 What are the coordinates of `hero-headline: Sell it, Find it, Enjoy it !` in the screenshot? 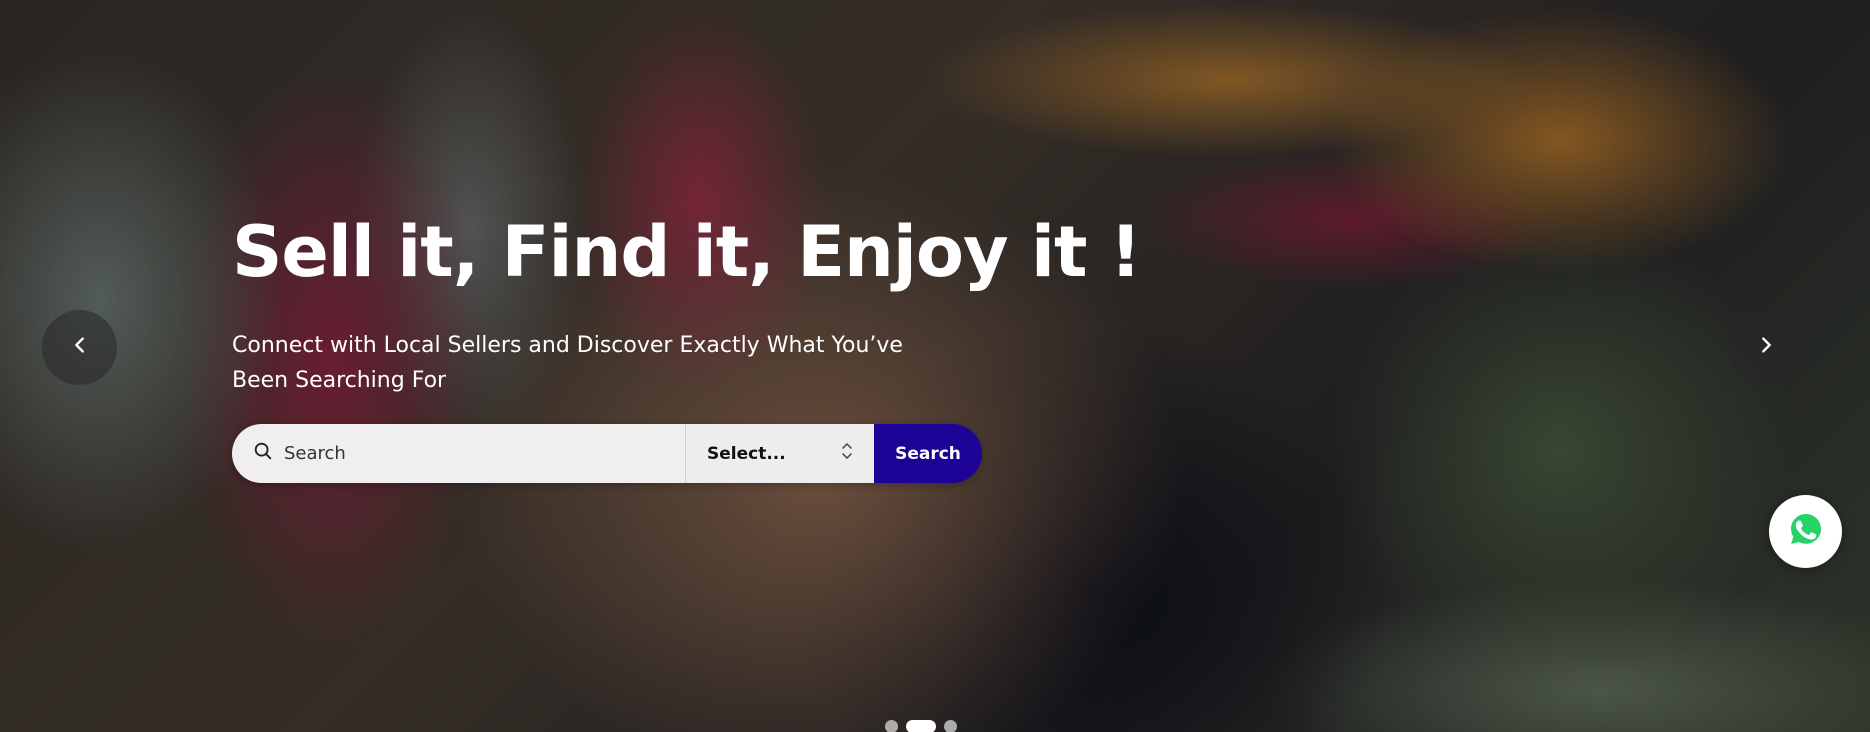 It's located at (687, 252).